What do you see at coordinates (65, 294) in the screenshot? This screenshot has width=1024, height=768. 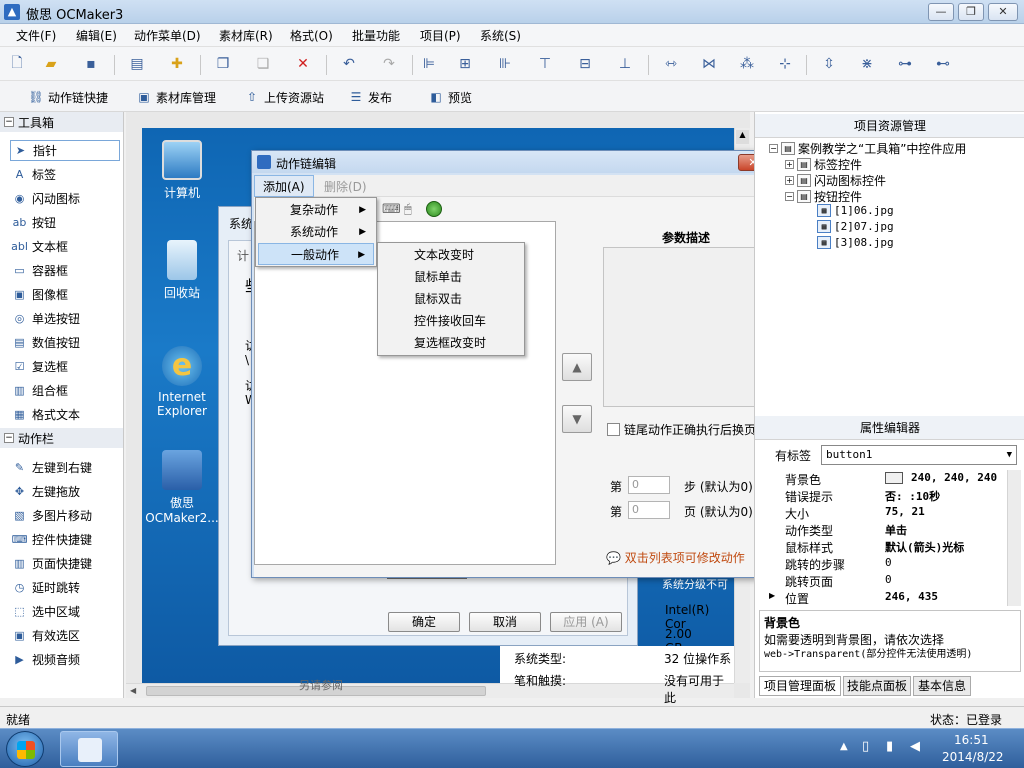 I see `tool-image: ▣ 图像框` at bounding box center [65, 294].